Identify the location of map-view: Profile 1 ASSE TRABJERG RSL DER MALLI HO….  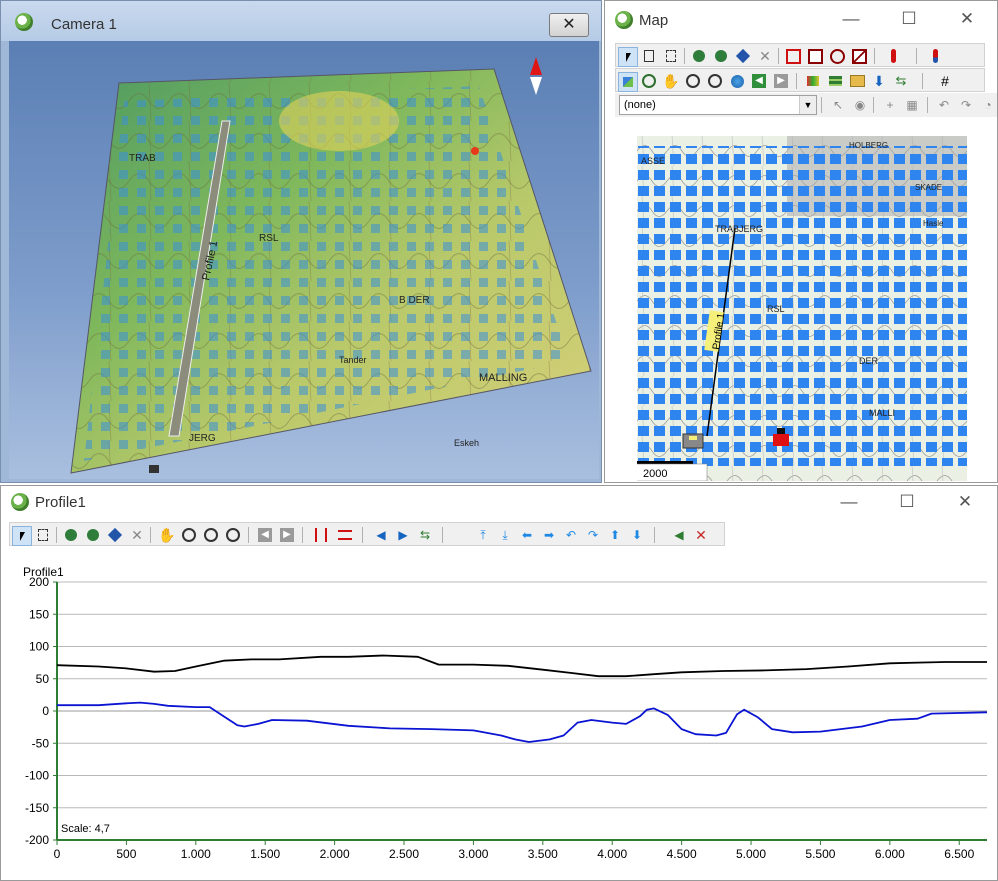
(794, 309).